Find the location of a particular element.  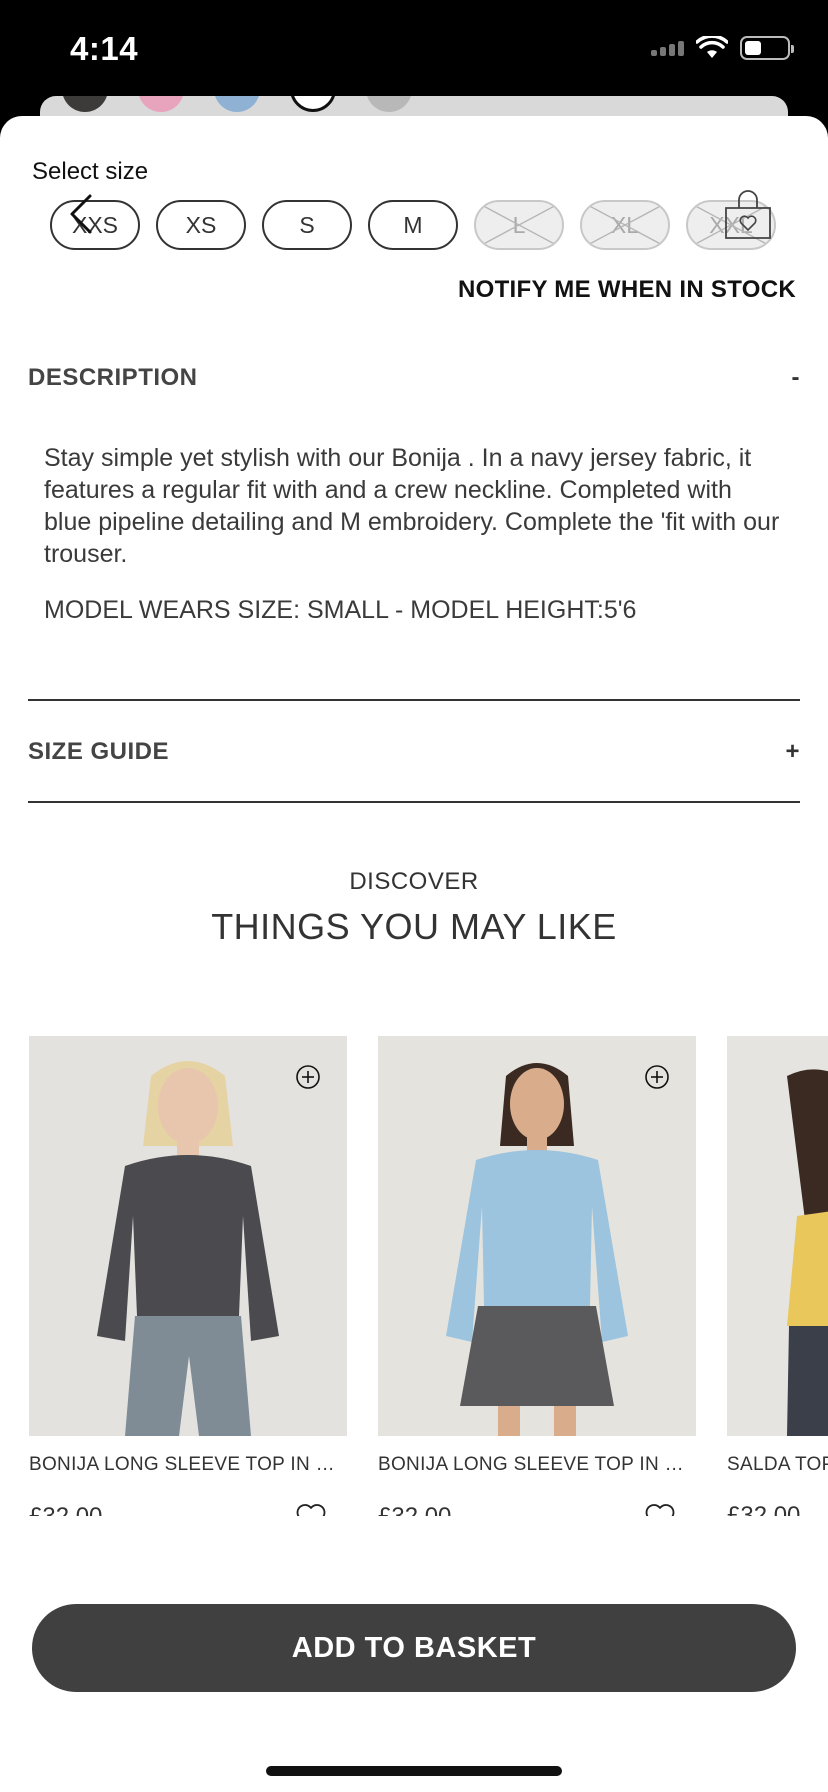

size-label: S is located at coordinates (307, 224).